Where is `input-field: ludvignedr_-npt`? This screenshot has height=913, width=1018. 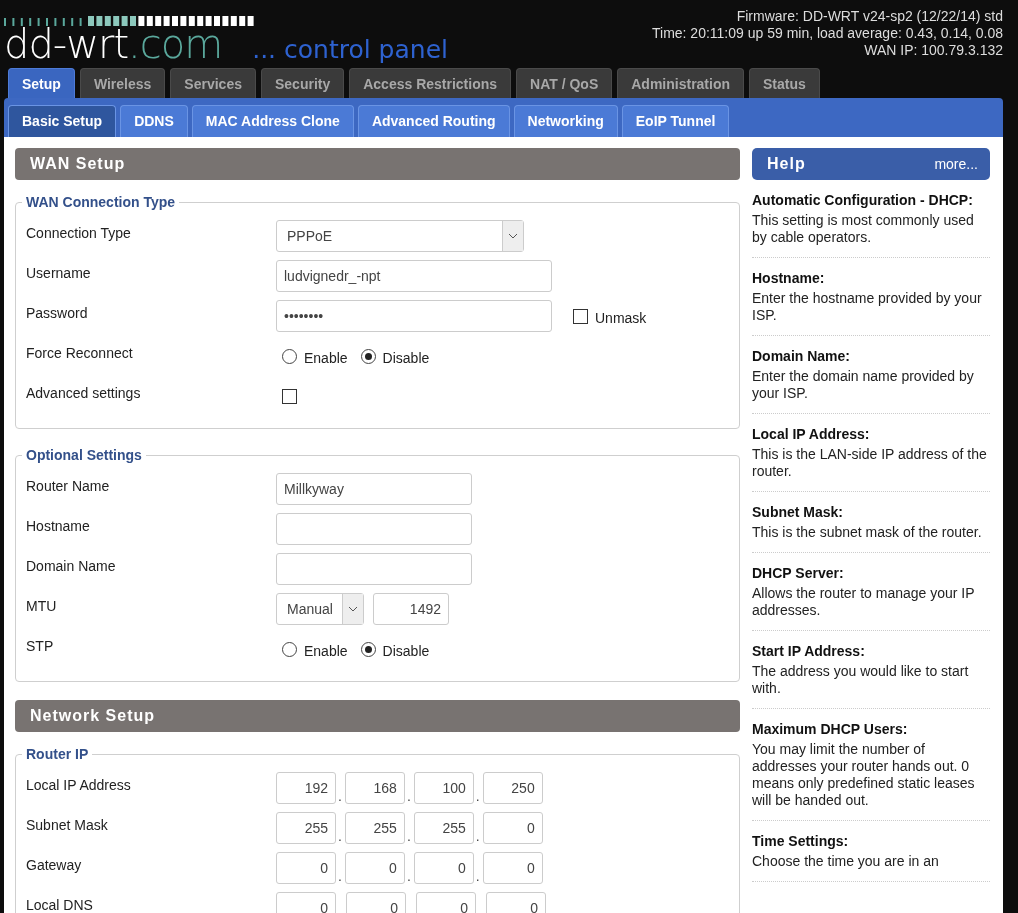 input-field: ludvignedr_-npt is located at coordinates (414, 276).